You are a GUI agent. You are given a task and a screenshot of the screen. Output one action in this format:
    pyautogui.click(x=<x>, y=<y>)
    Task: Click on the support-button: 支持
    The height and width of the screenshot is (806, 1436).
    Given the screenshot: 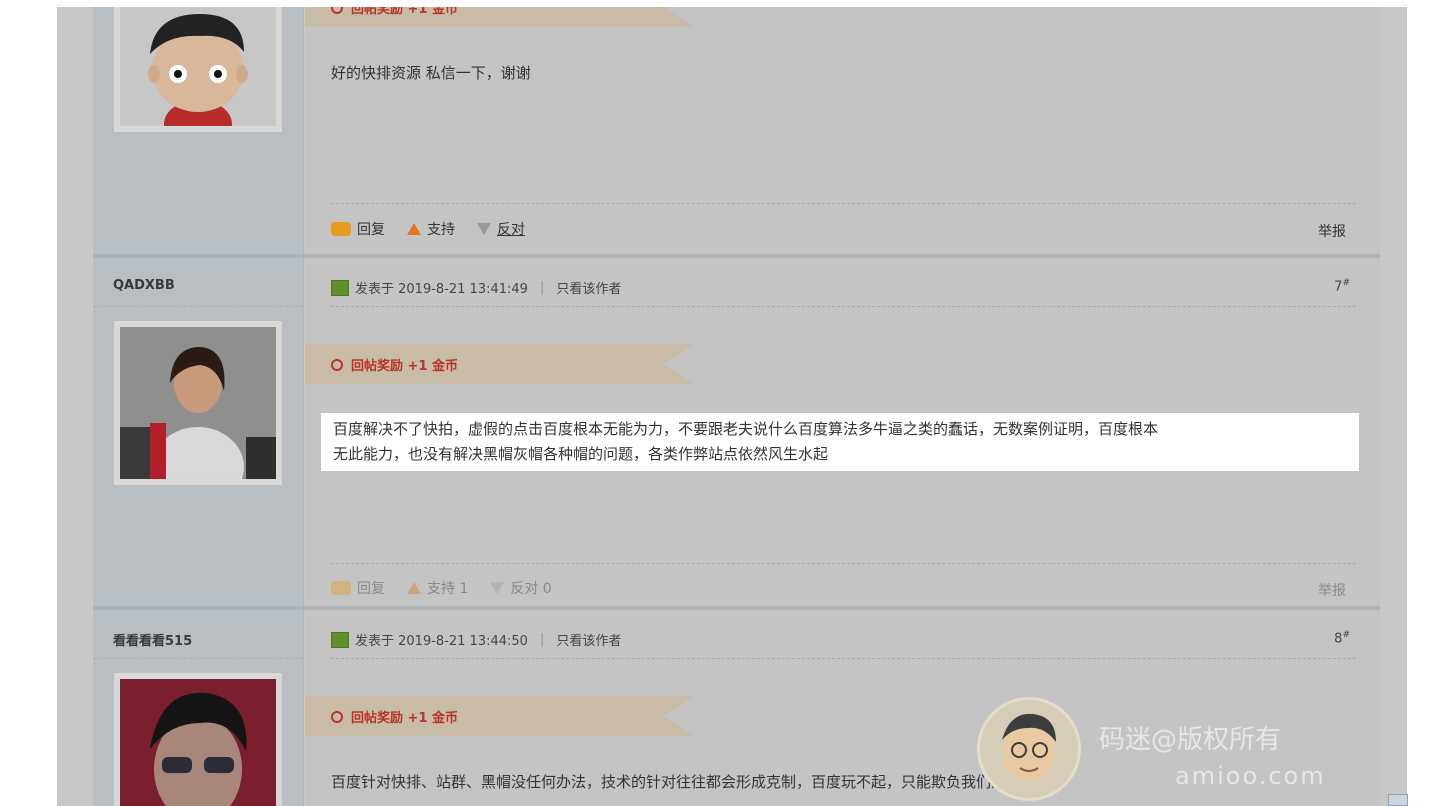 What is the action you would take?
    pyautogui.click(x=431, y=229)
    